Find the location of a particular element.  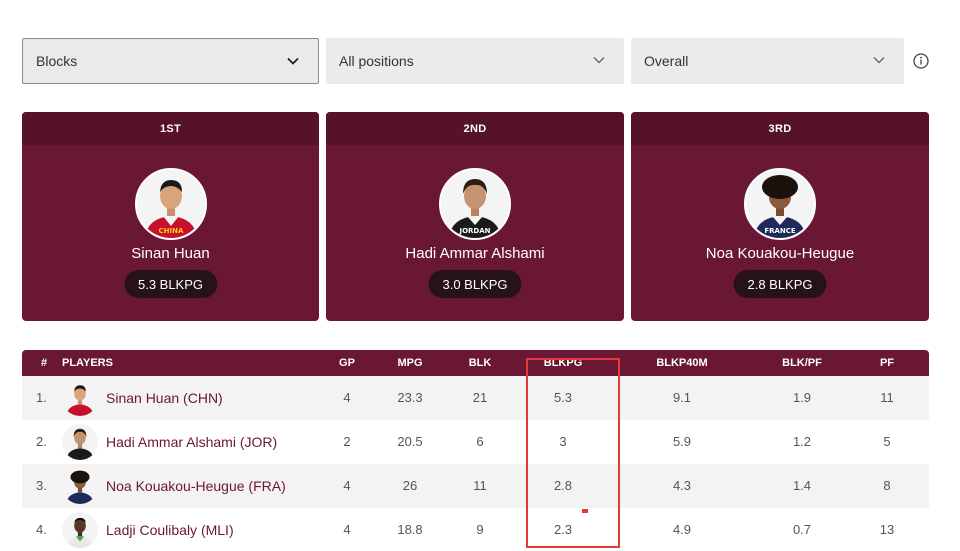

cell-blkpg: 3 is located at coordinates (563, 441).